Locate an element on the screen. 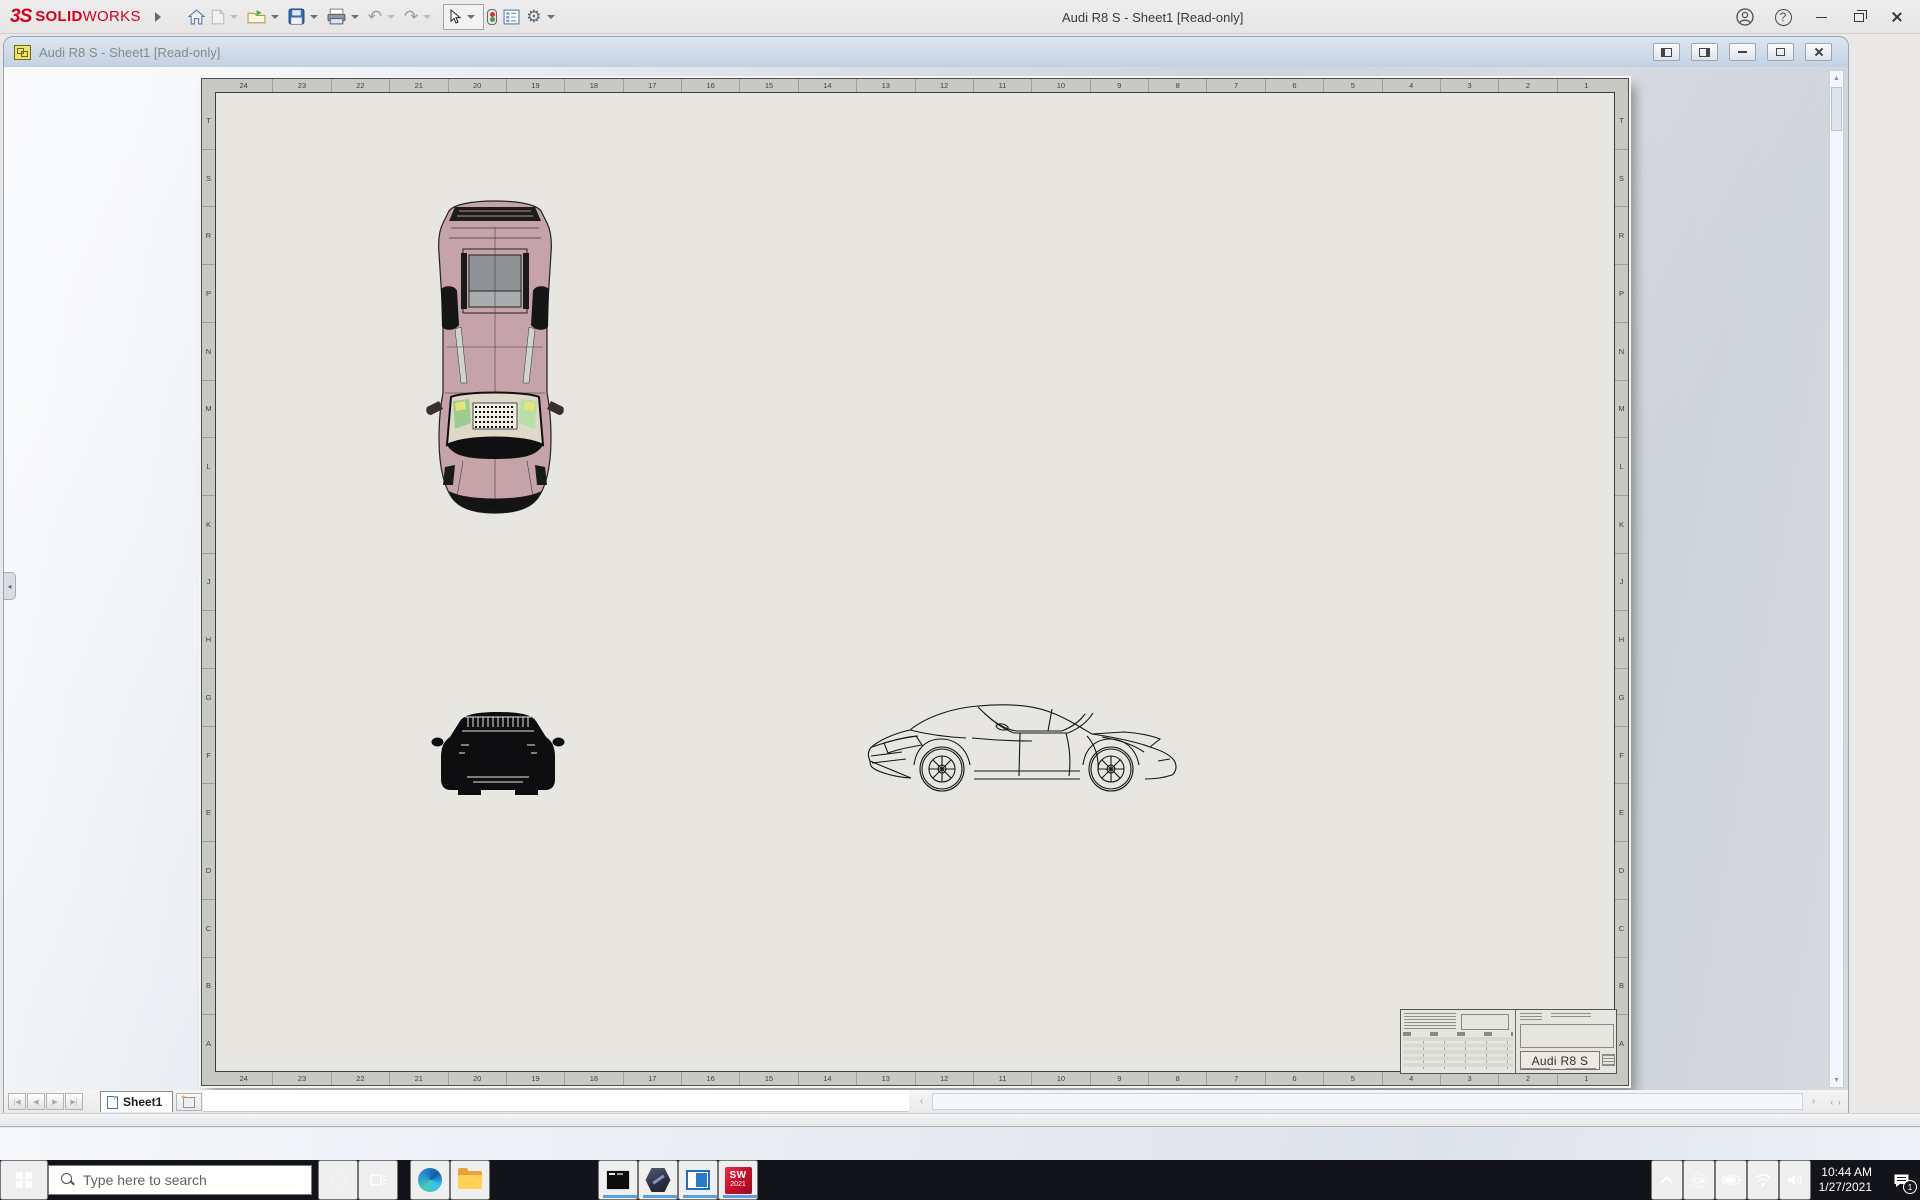 The width and height of the screenshot is (1920, 1200). next-sheet-button: ▶ is located at coordinates (55, 1101).